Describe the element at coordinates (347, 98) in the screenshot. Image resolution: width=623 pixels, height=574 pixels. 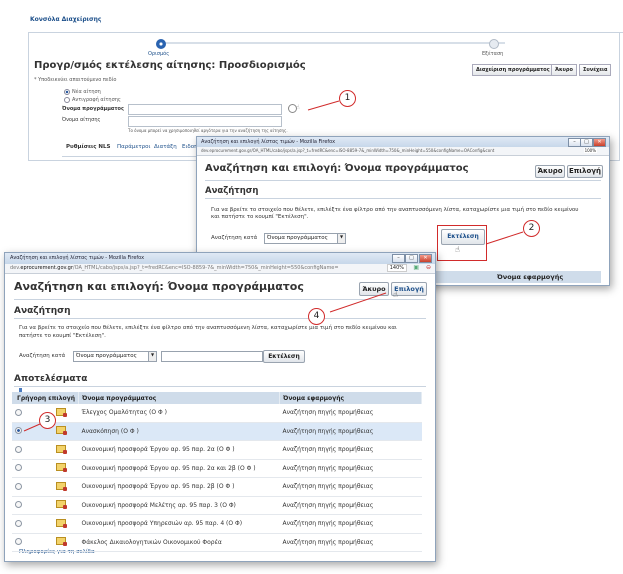
I see `callout-1: 1` at that location.